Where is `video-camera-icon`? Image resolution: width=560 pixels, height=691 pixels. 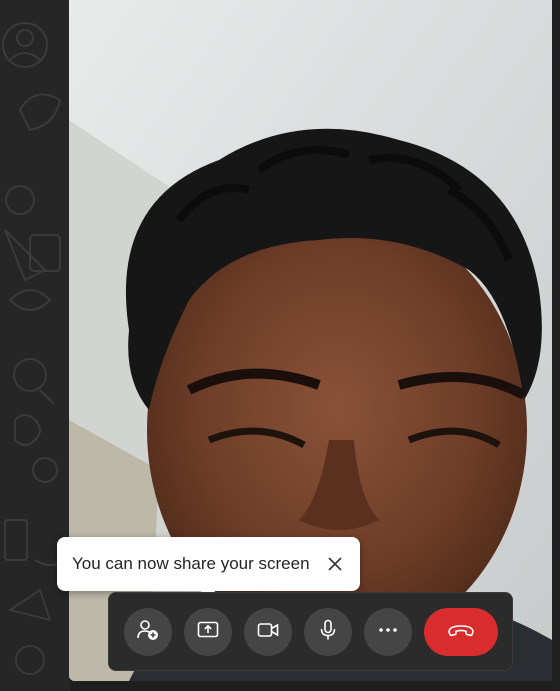
video-camera-icon is located at coordinates (268, 632).